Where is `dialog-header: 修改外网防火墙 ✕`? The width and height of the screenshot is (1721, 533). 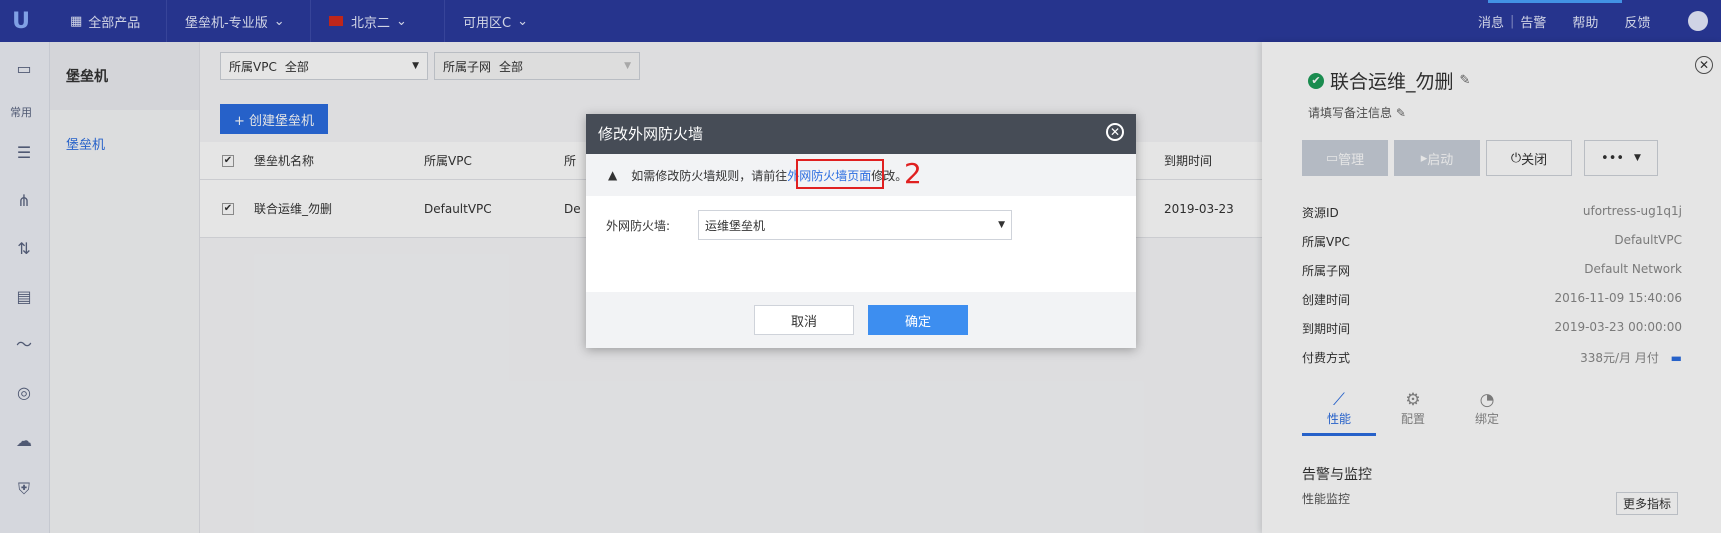
dialog-header: 修改外网防火墙 ✕ is located at coordinates (861, 134).